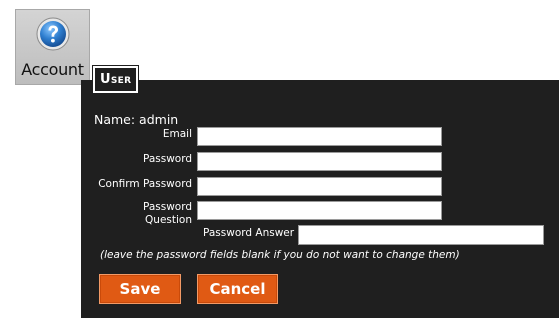 Image resolution: width=559 pixels, height=318 pixels. I want to click on password-answer-label: Password Answer, so click(249, 233).